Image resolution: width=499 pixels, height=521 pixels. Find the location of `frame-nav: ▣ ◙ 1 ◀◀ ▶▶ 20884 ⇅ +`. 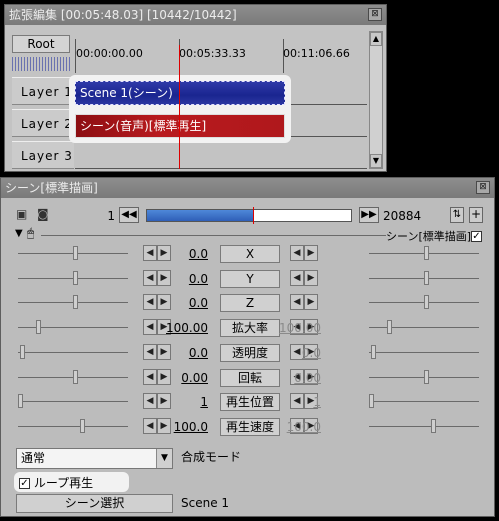

frame-nav: ▣ ◙ 1 ◀◀ ▶▶ 20884 ⇅ + is located at coordinates (247, 217).